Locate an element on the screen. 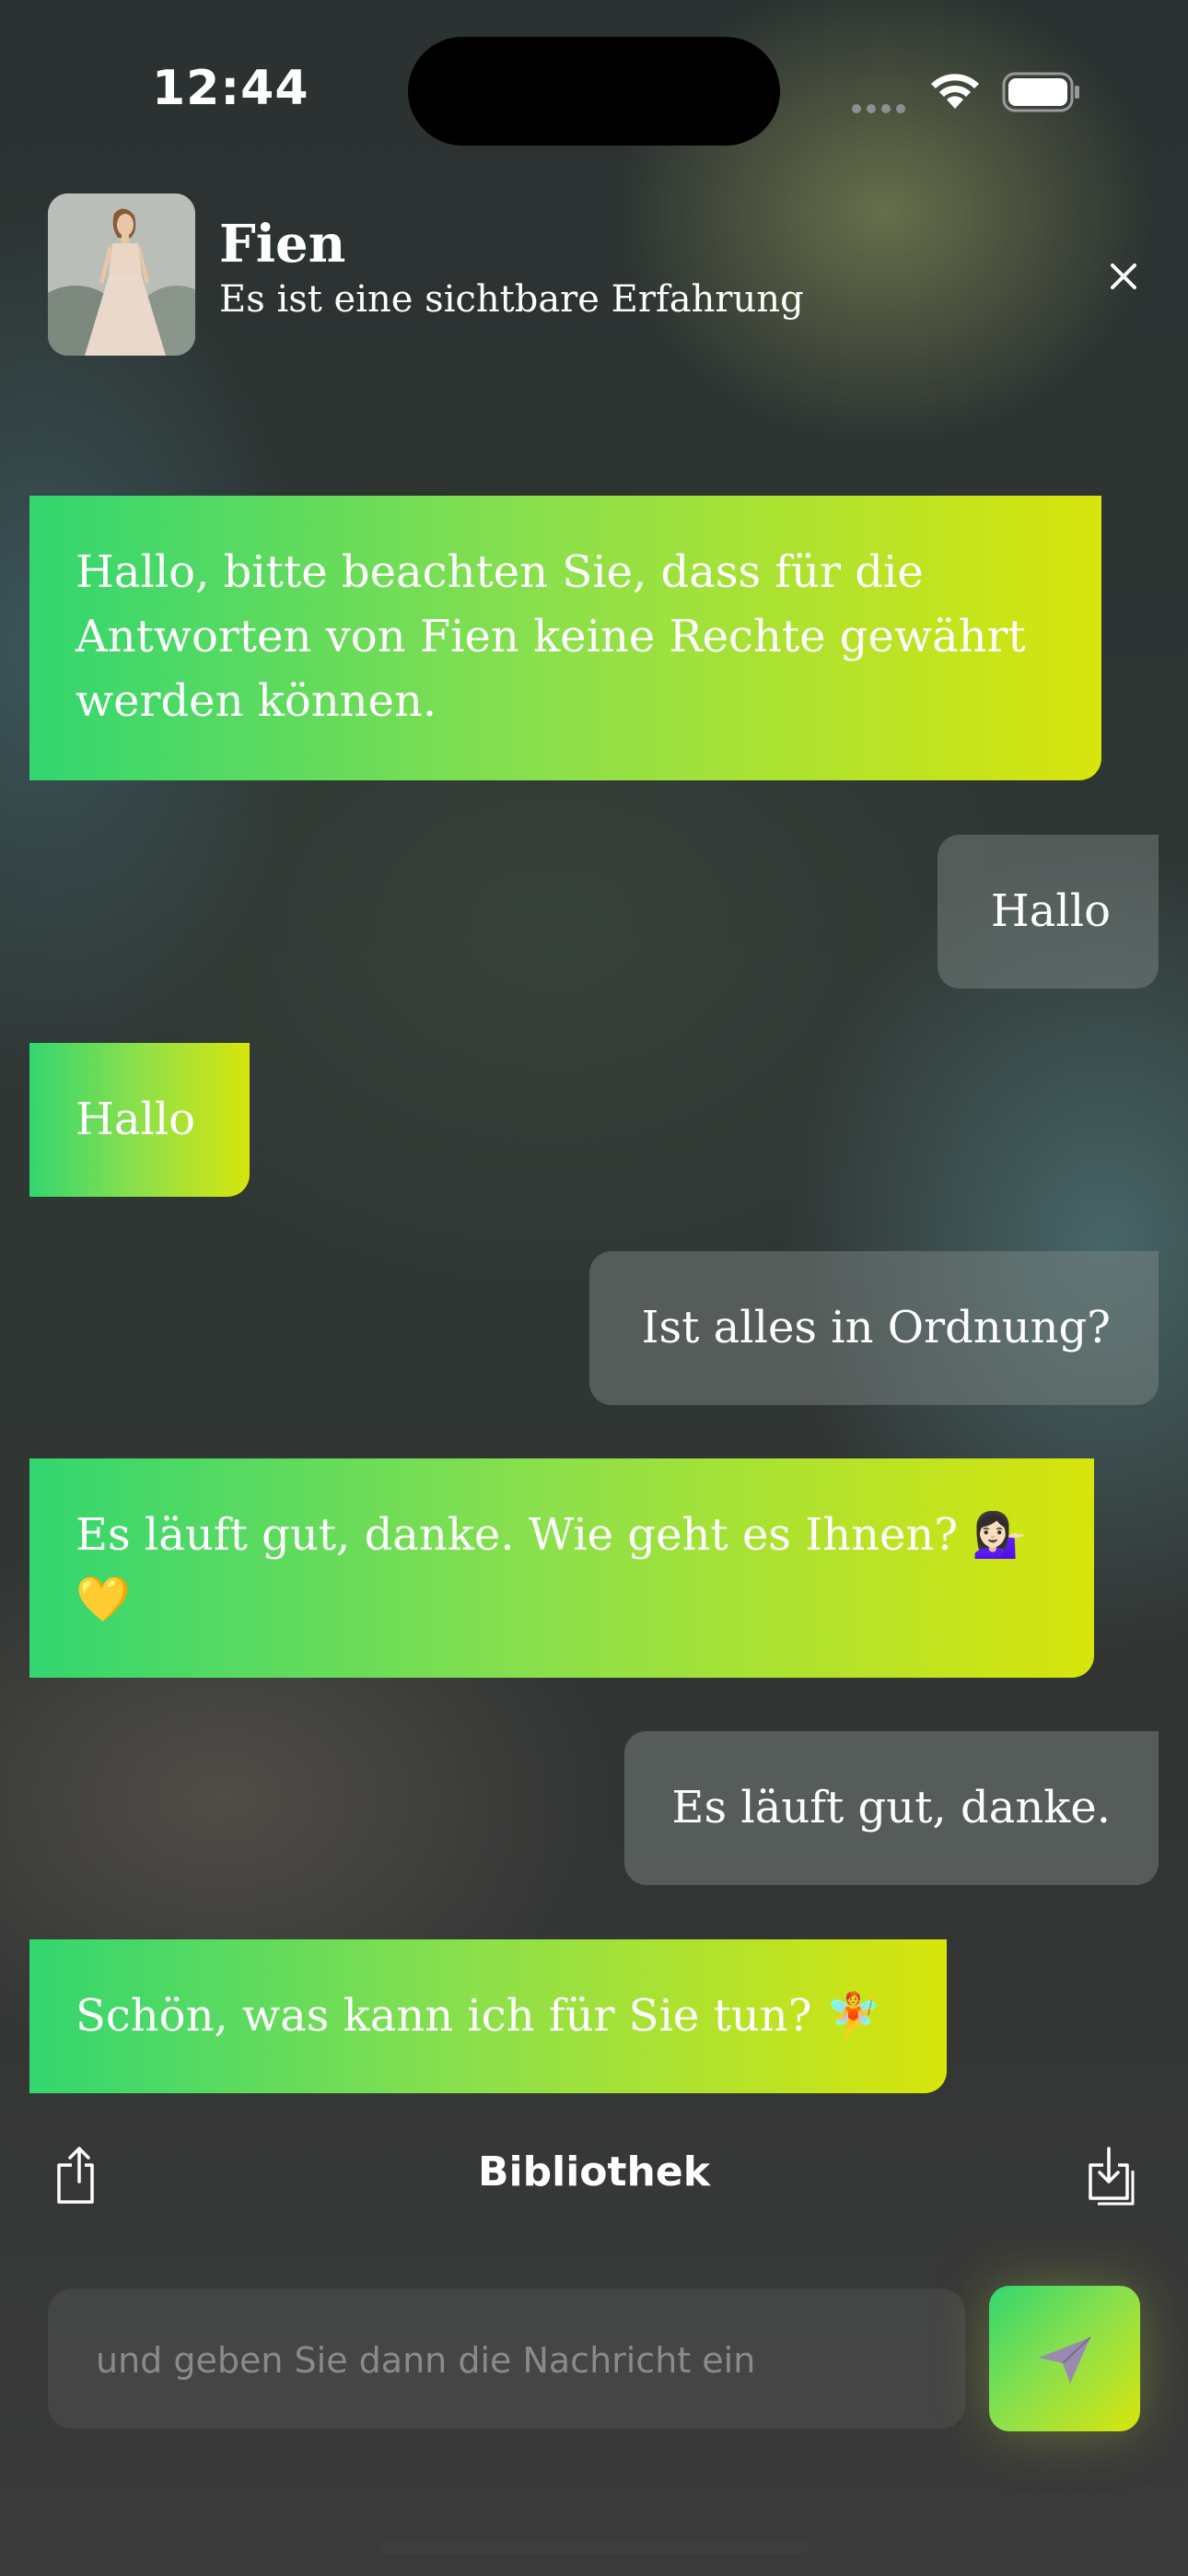 The height and width of the screenshot is (2576, 1188). bot-message: Schön, was kann ich für Sie tun? 🧚 is located at coordinates (488, 2016).